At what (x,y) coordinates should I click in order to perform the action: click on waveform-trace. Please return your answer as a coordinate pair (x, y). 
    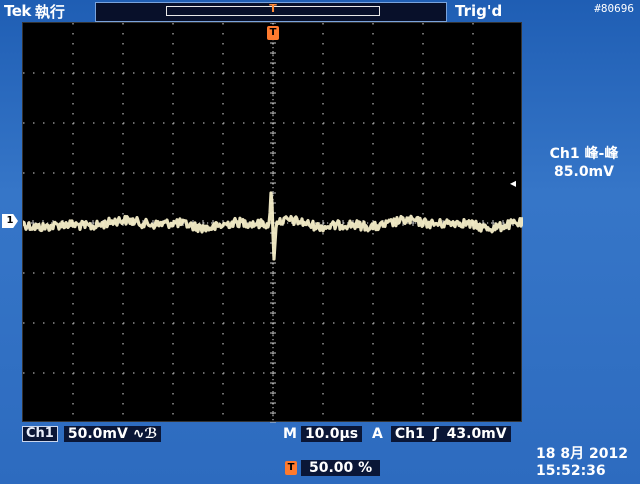
    Looking at the image, I should click on (273, 226).